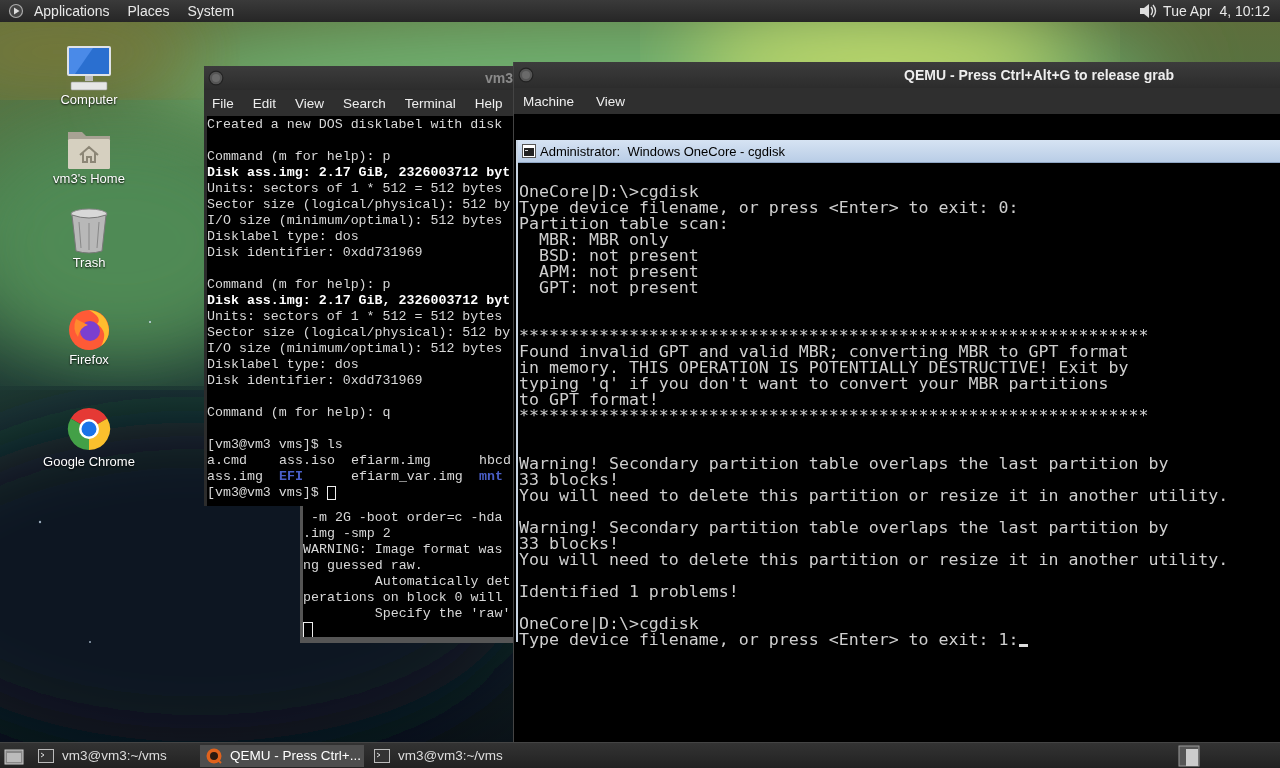 Image resolution: width=1280 pixels, height=768 pixels. I want to click on console-line: Found invalid GPT and valid MBR; converting MBR to GPT format, so click(824, 352).